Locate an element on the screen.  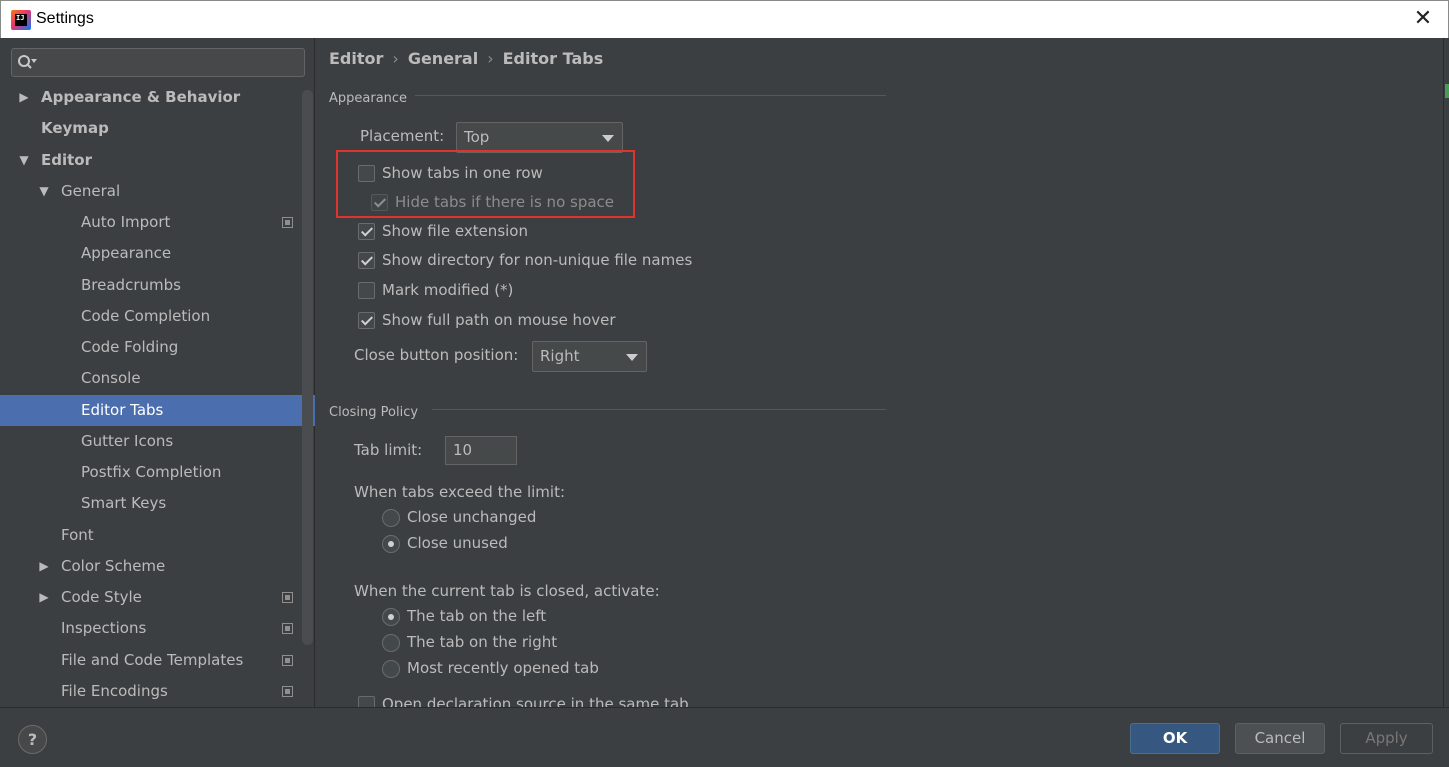
sidebar-item-code-completion: Code Completion is located at coordinates (157, 316).